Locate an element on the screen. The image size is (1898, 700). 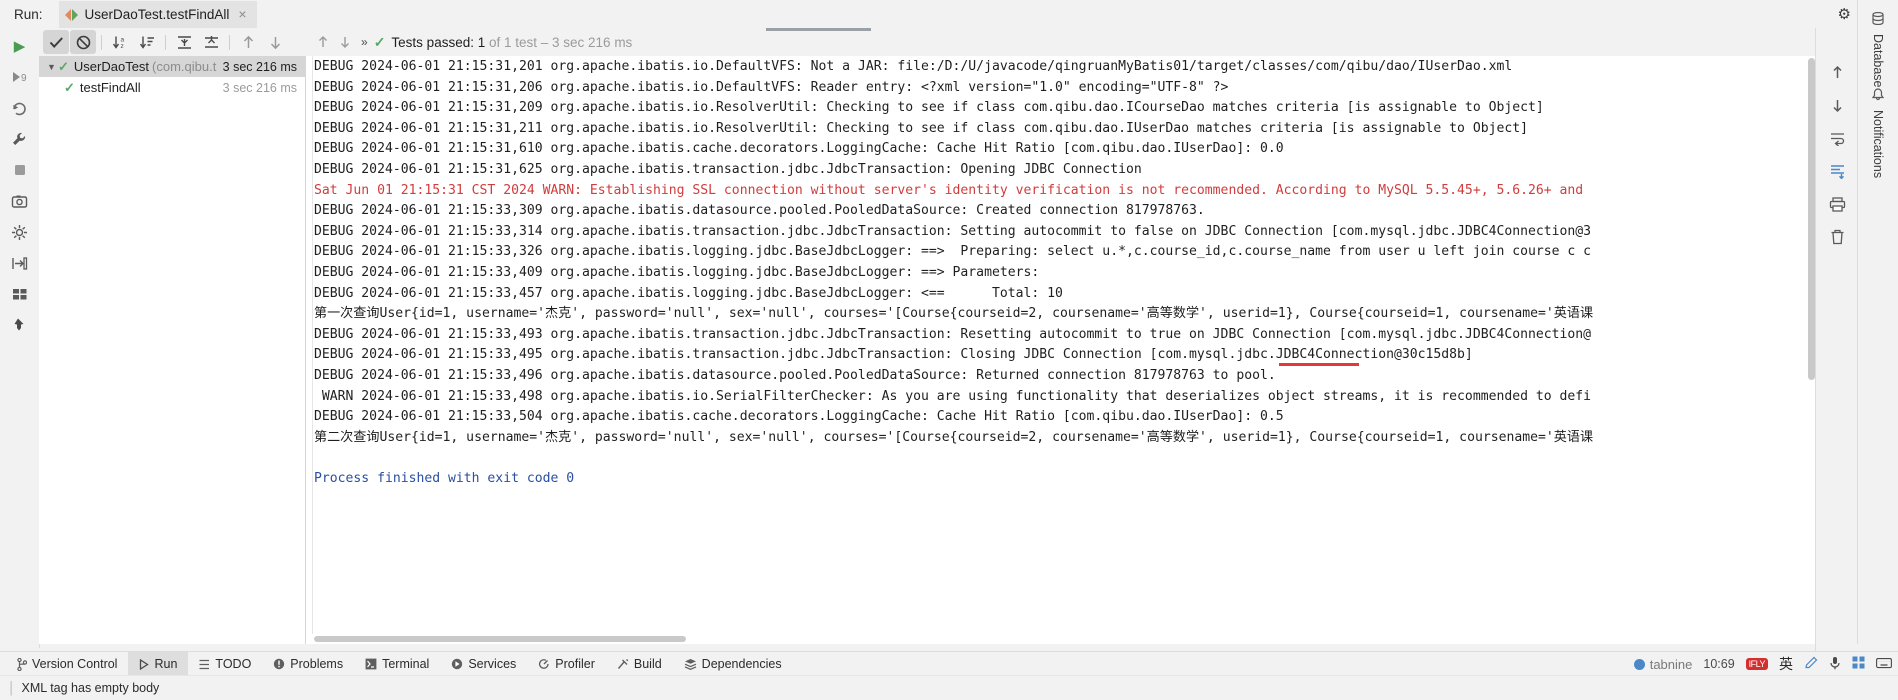
show-passed-toggle is located at coordinates (56, 42).